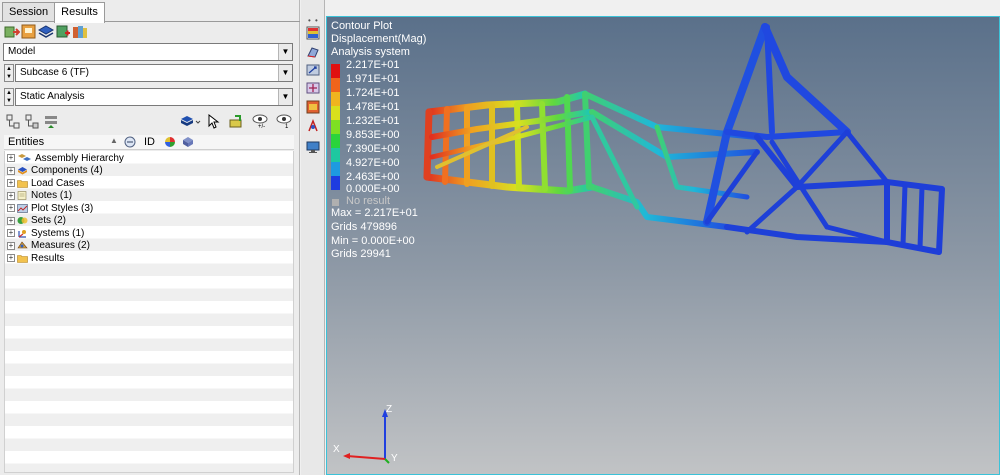 The image size is (1000, 475). Describe the element at coordinates (285, 121) in the screenshot. I see `show-only-icon: 1` at that location.